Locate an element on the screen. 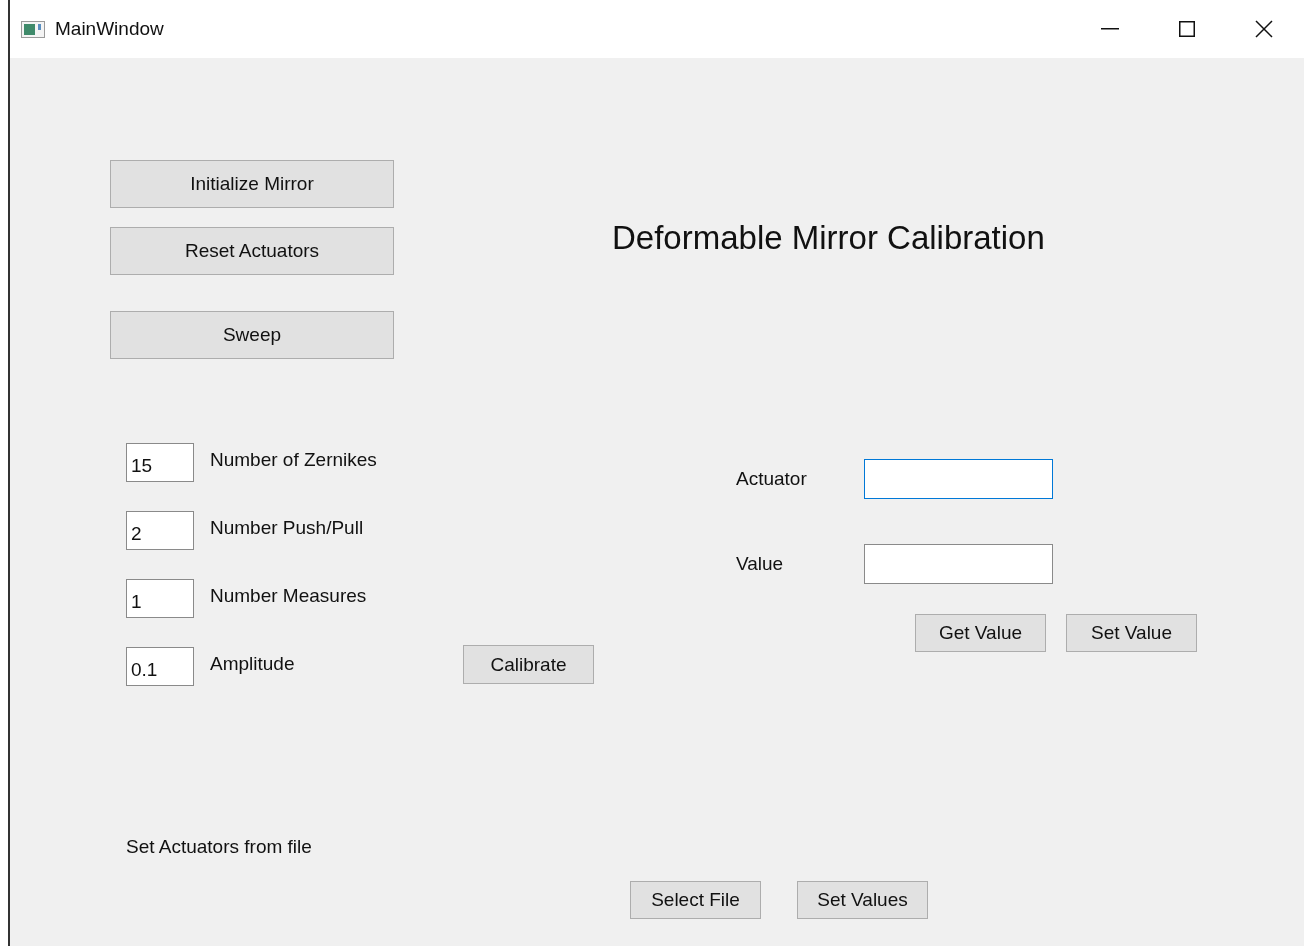  action-button: Reset Actuators is located at coordinates (252, 251).